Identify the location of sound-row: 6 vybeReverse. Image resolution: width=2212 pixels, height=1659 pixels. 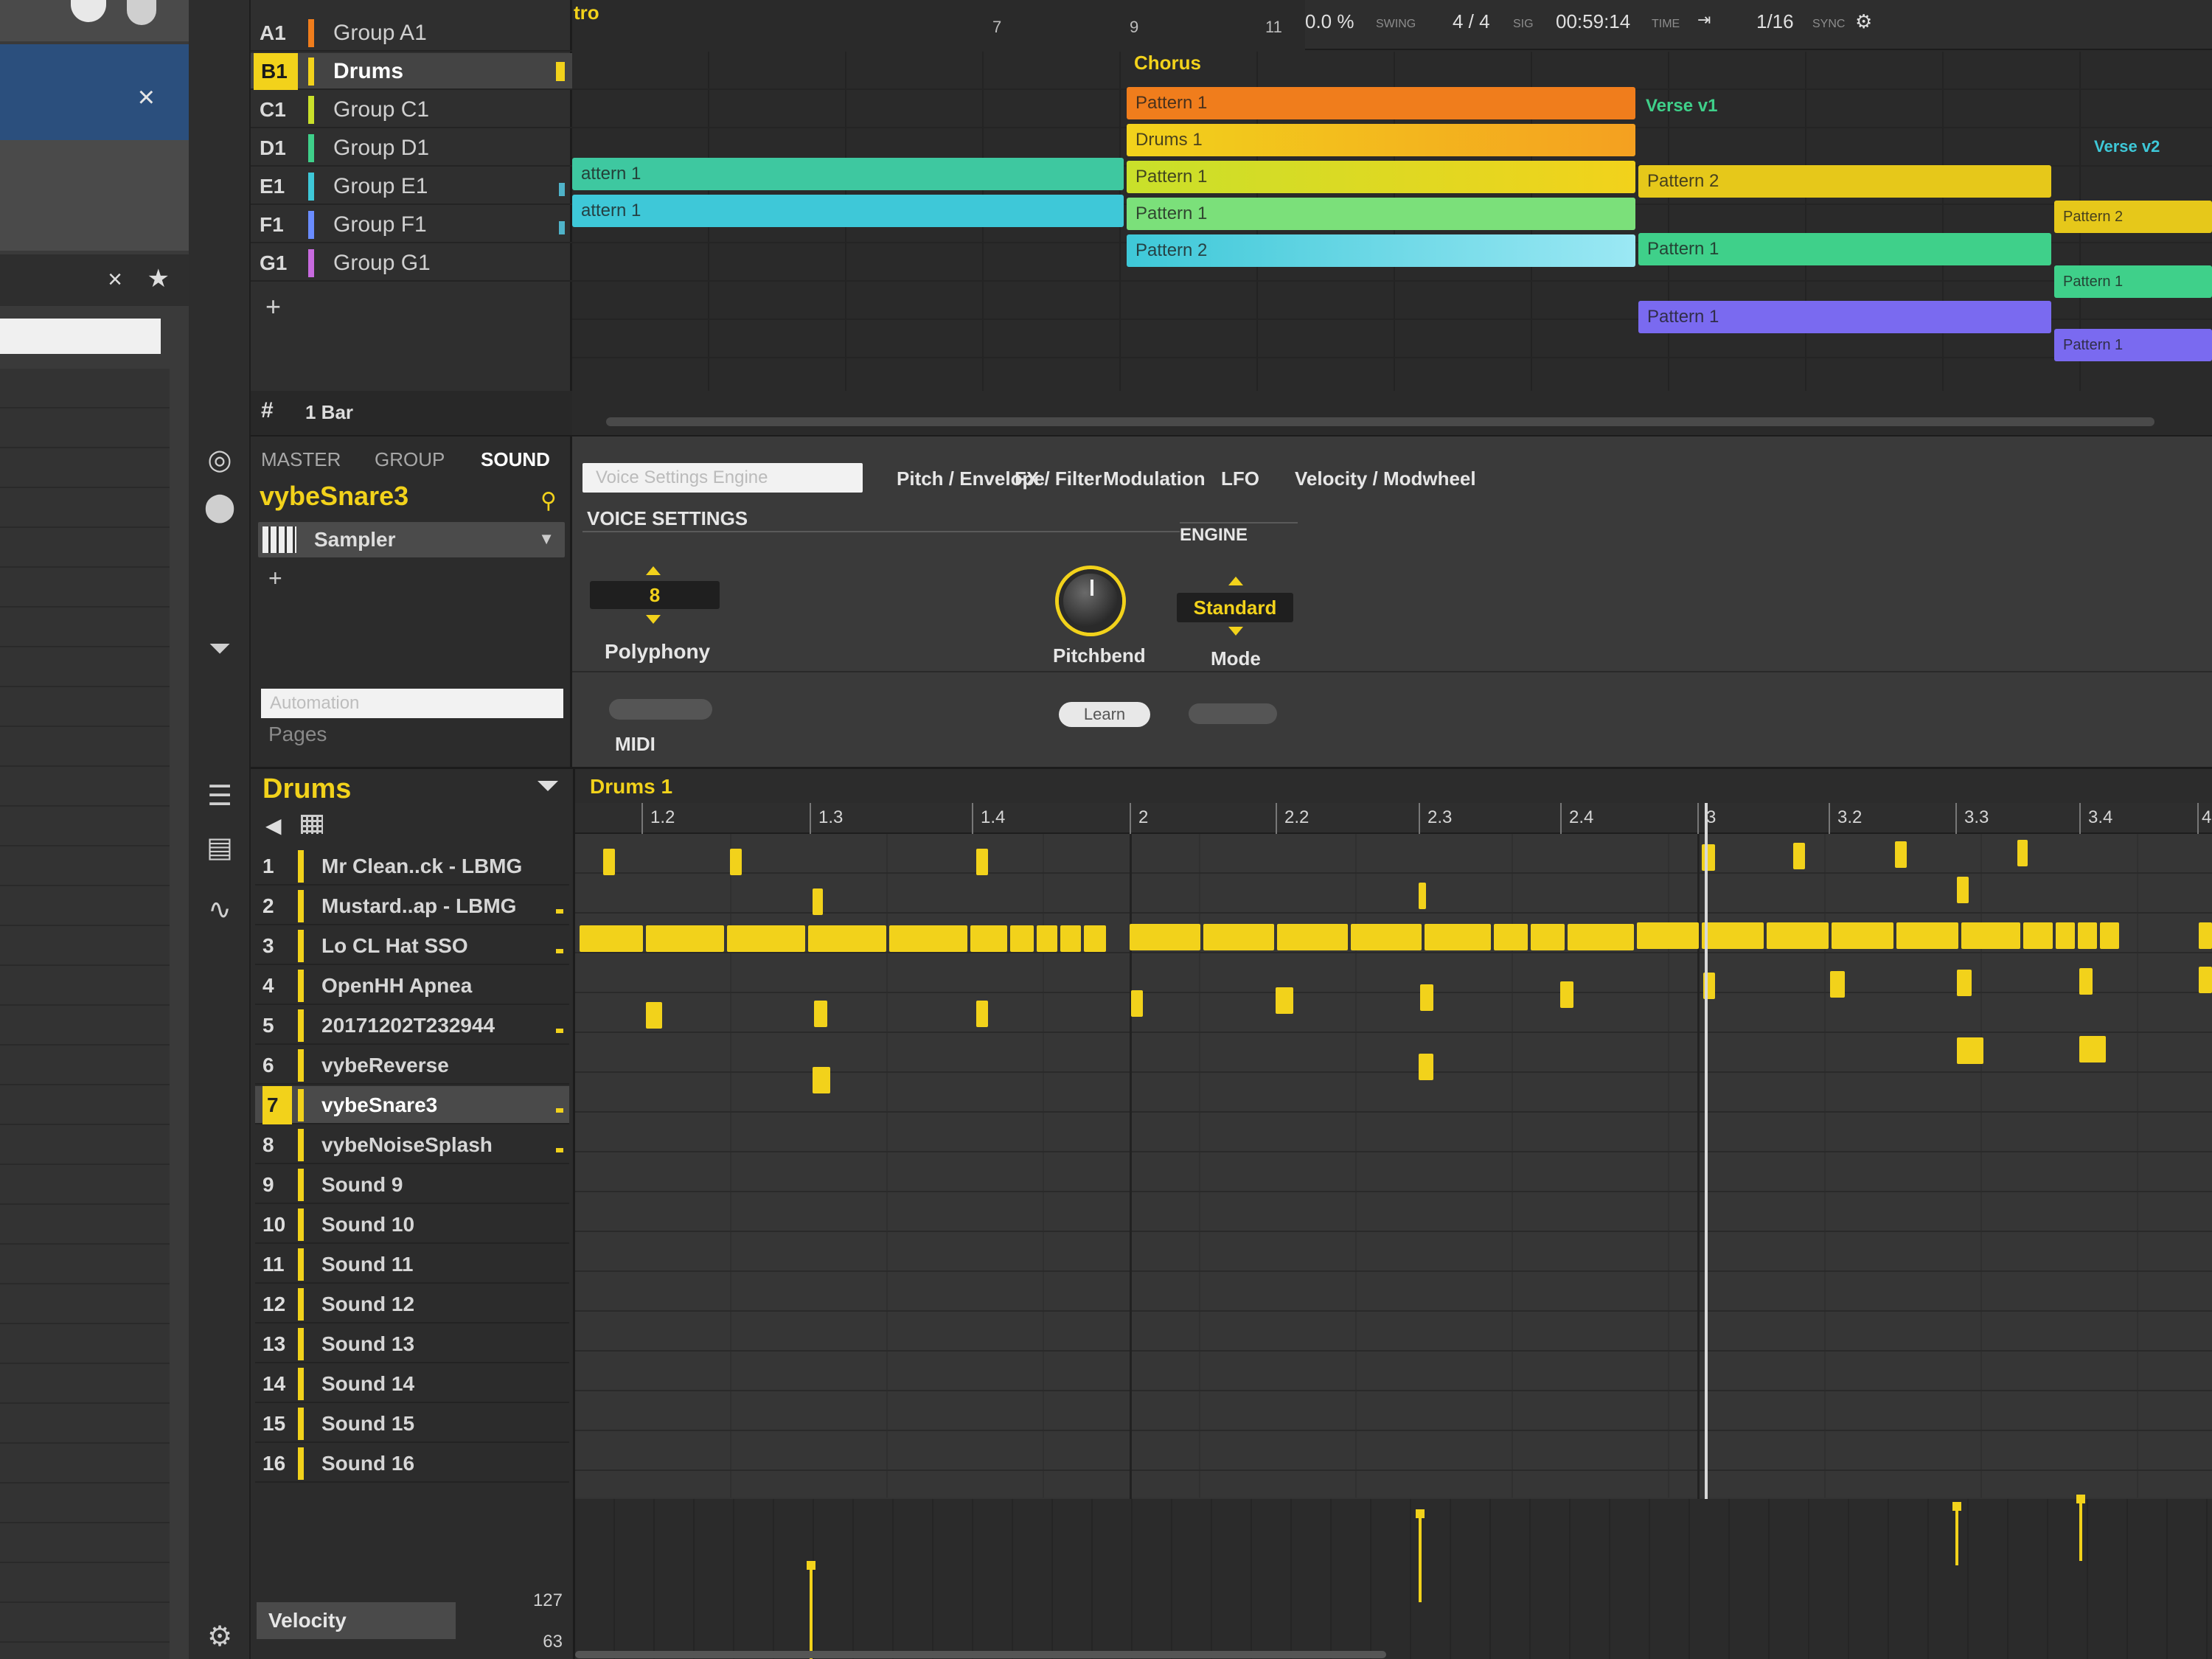
(412, 1065).